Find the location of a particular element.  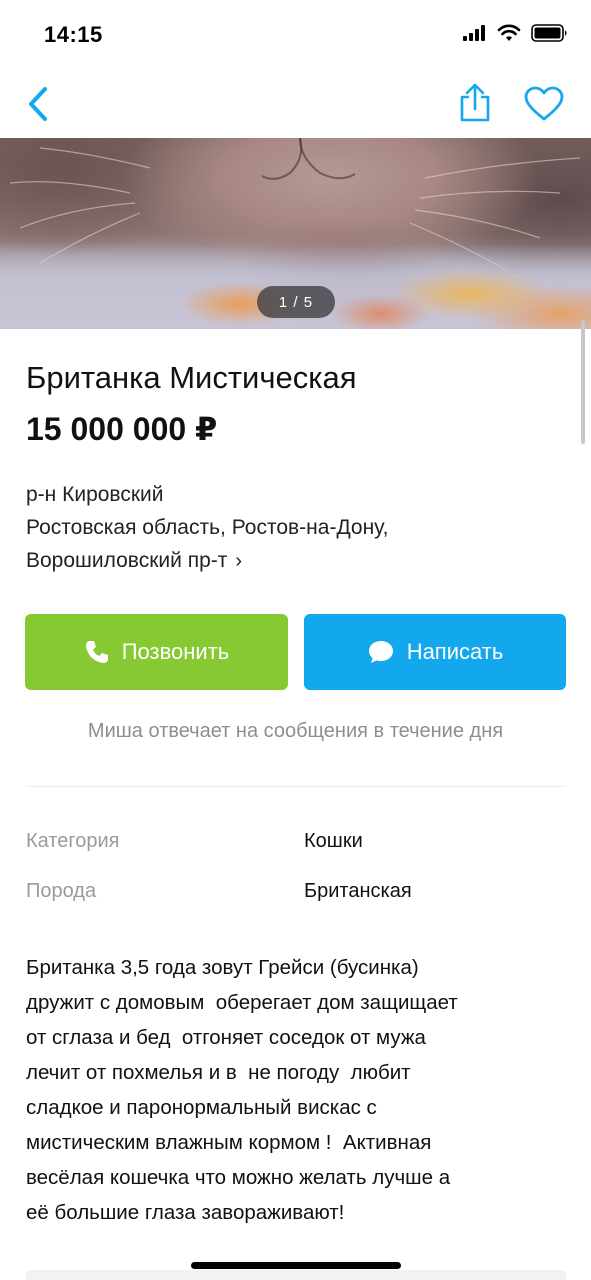

address-street-row: Ворошиловский пр-т › is located at coordinates (296, 561).